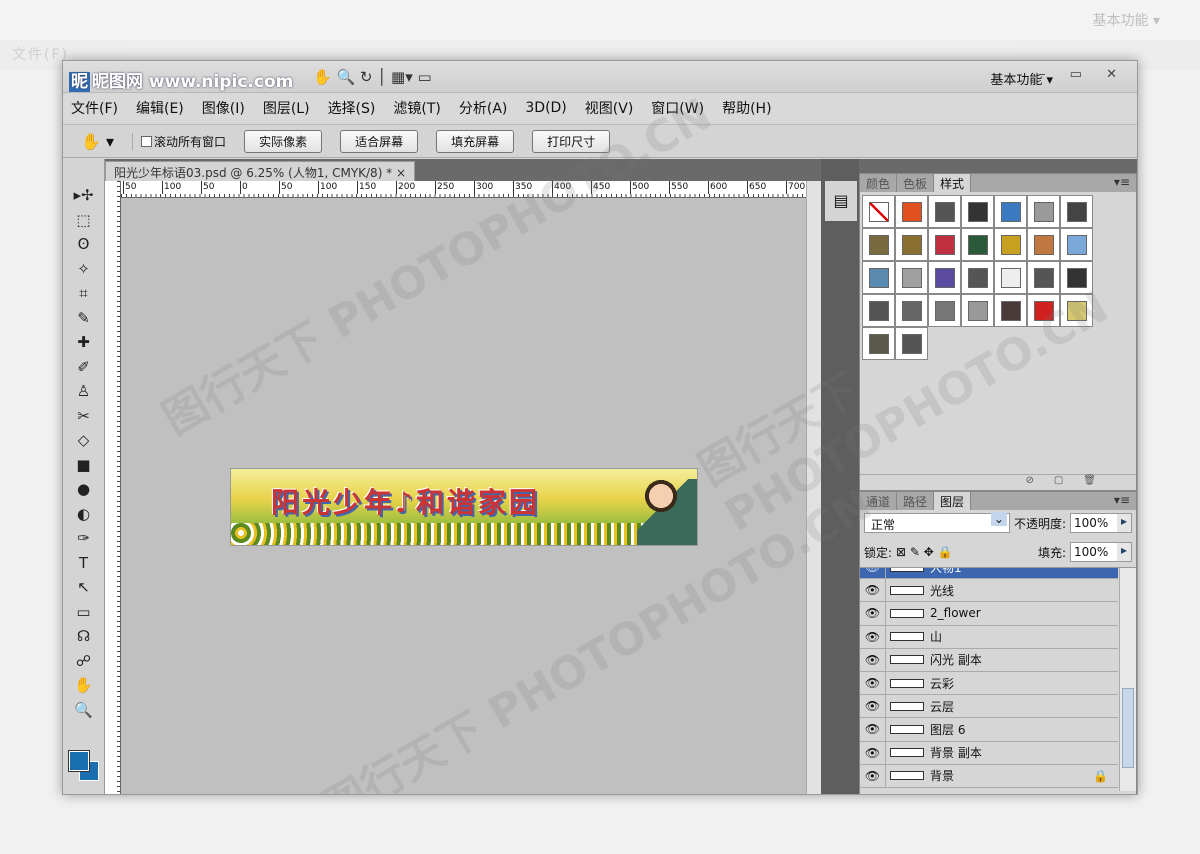 The width and height of the screenshot is (1200, 854). Describe the element at coordinates (879, 501) in the screenshot. I see `tab-channels: 通道` at that location.